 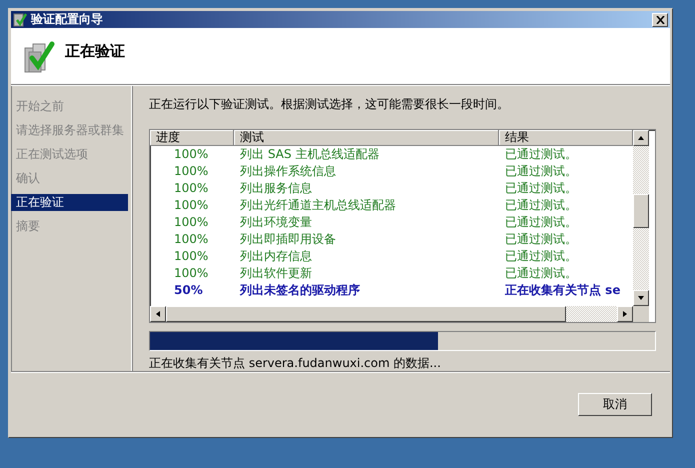 I want to click on triangle-left-icon, so click(x=158, y=314).